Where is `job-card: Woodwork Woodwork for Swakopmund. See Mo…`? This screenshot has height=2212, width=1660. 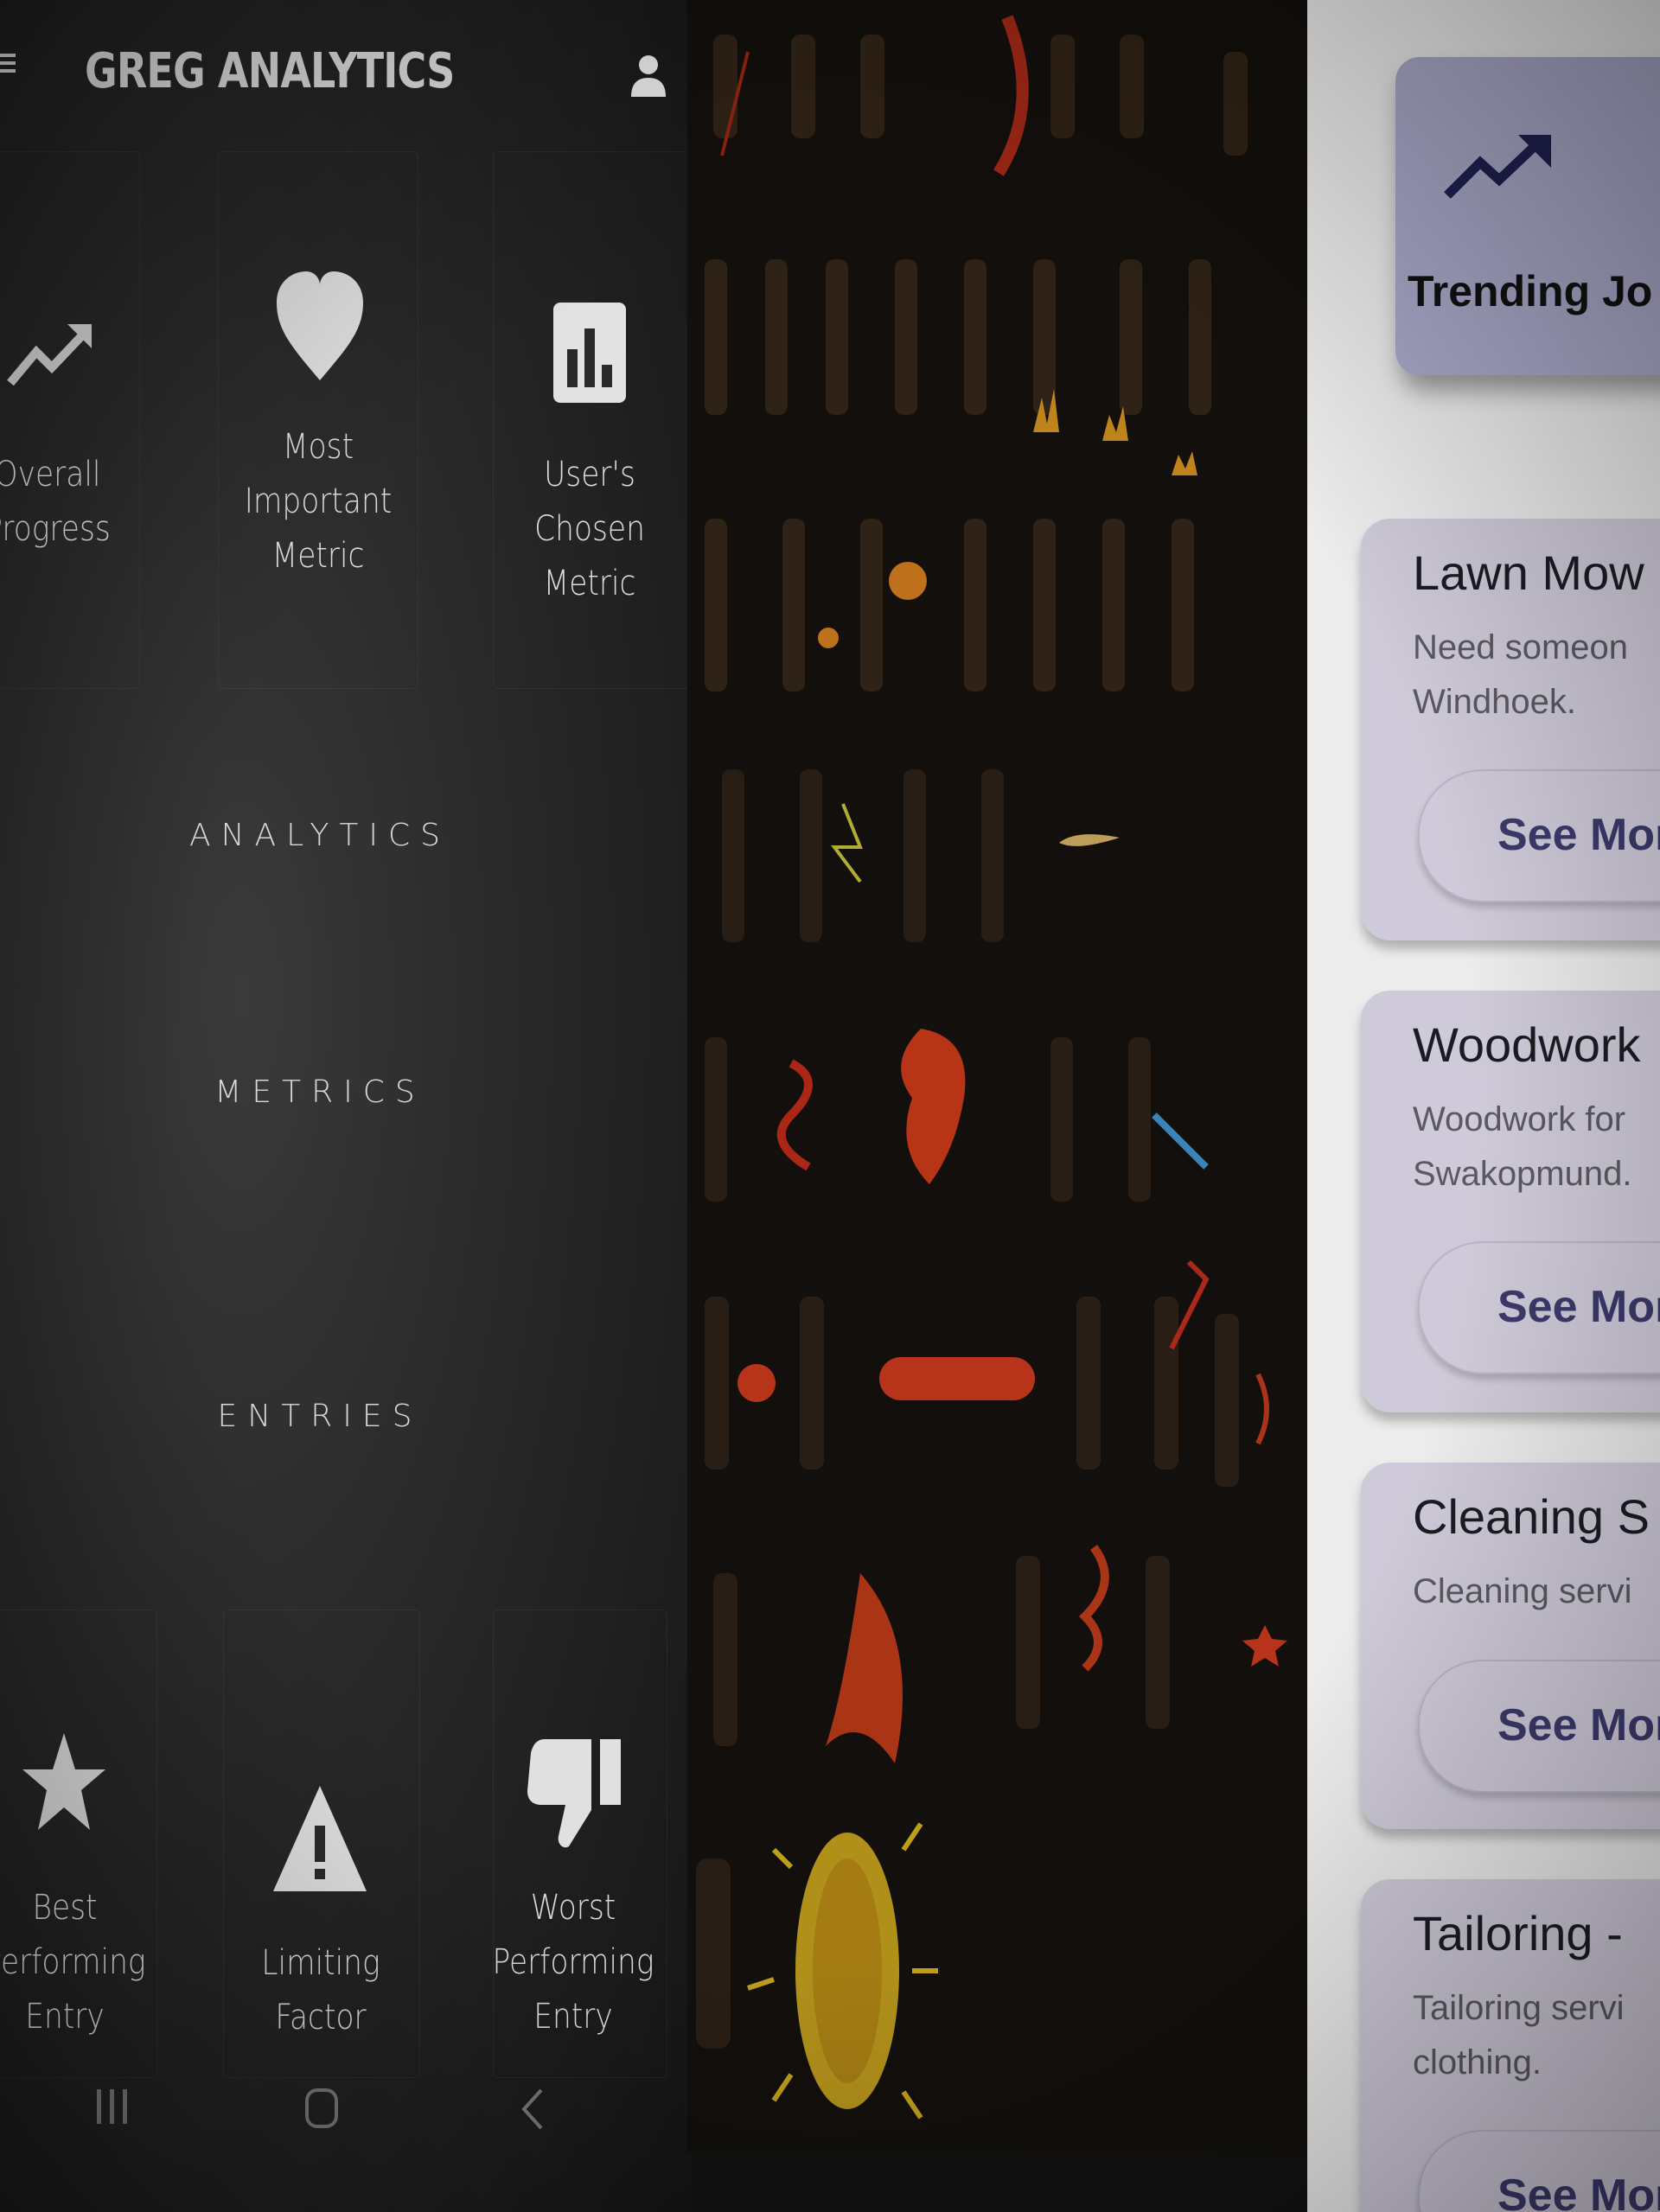
job-card: Woodwork Woodwork for Swakopmund. See Mo… is located at coordinates (1510, 1201).